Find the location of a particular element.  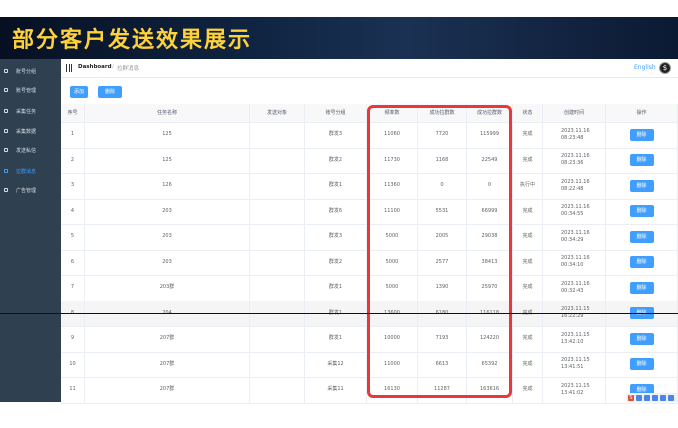

cell-index: 6 is located at coordinates (73, 262).